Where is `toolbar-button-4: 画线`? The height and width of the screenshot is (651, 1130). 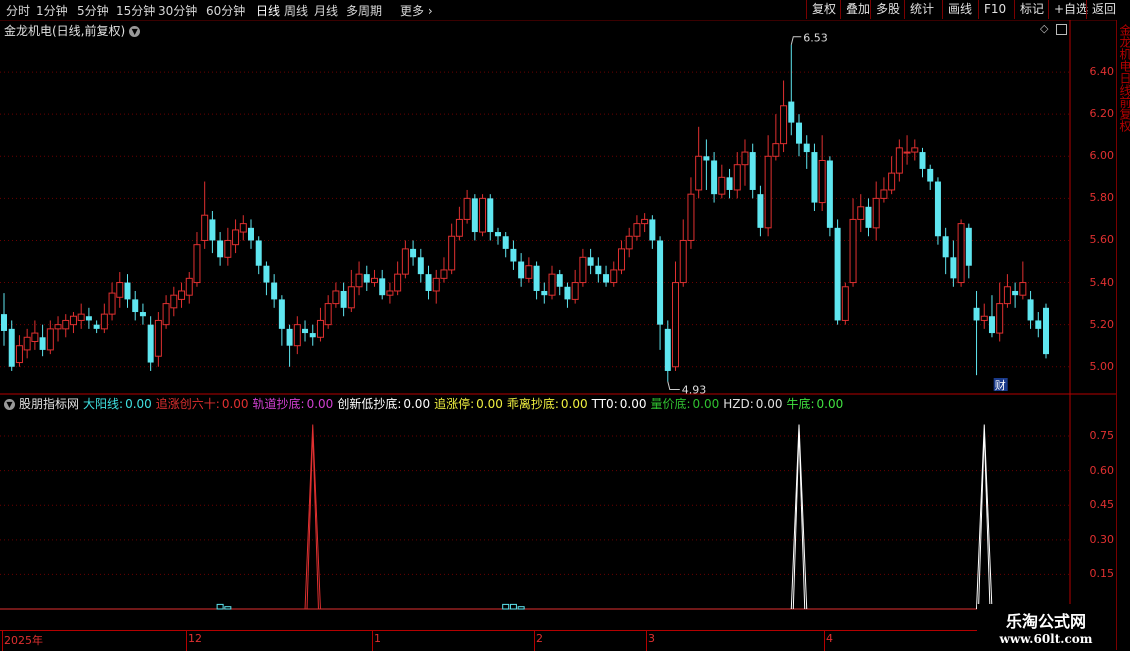 toolbar-button-4: 画线 is located at coordinates (959, 9).